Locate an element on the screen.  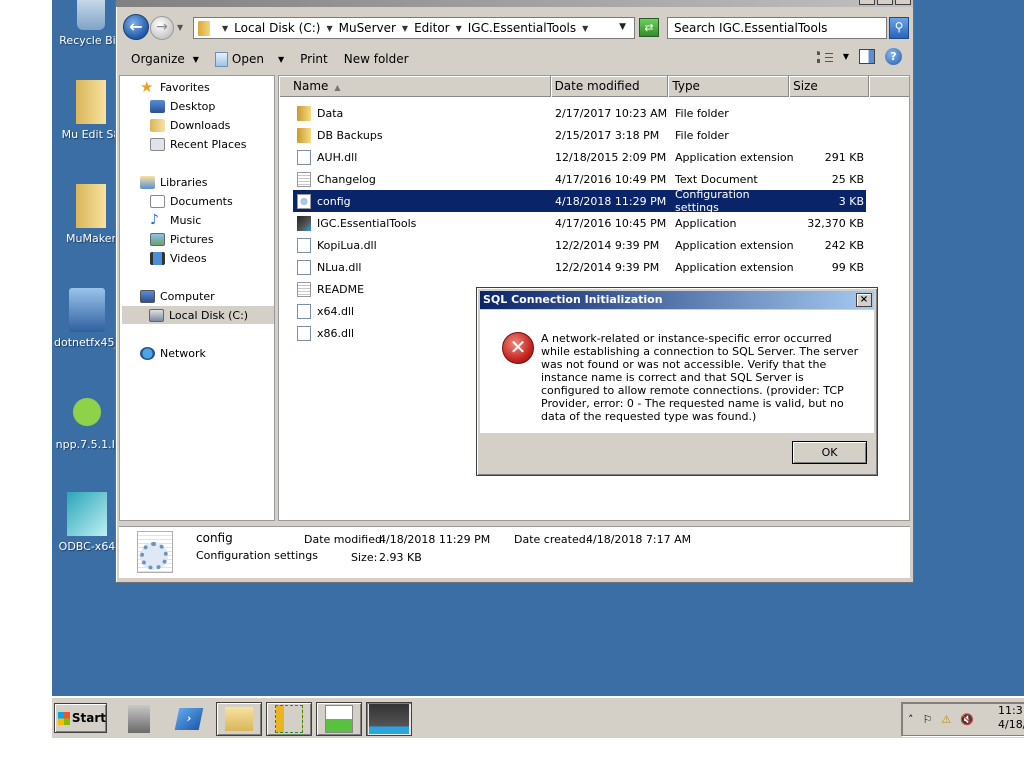
file-name: AUH.dll is located at coordinates (337, 157).